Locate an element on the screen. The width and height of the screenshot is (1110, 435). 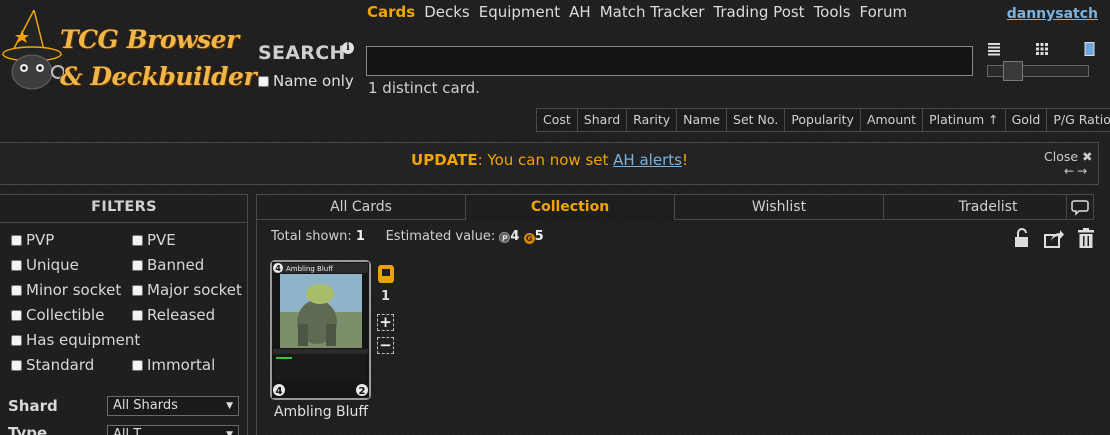
collection-totals: Total shown: 1 Estimated value: P4 G5 is located at coordinates (407, 236).